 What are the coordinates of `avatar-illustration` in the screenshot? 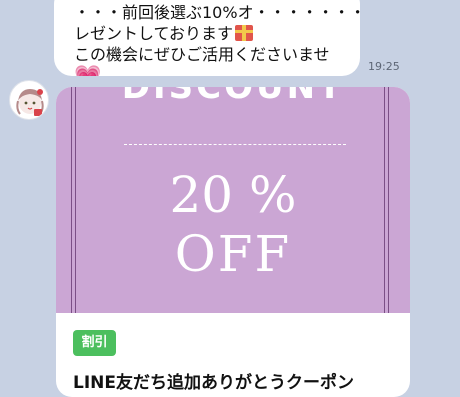 It's located at (30, 102).